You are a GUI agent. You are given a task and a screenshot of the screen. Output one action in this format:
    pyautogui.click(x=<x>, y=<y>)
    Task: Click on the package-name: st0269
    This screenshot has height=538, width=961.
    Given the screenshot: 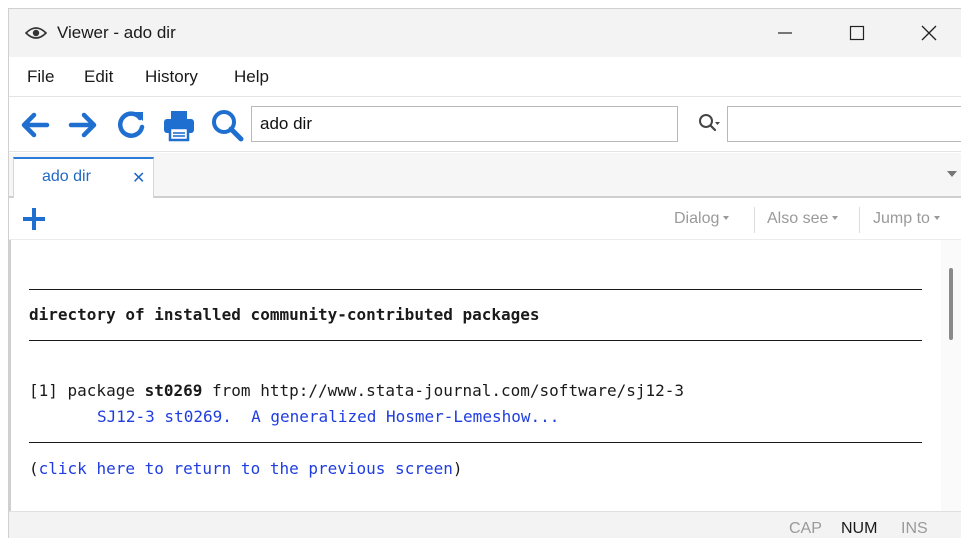 What is the action you would take?
    pyautogui.click(x=173, y=390)
    